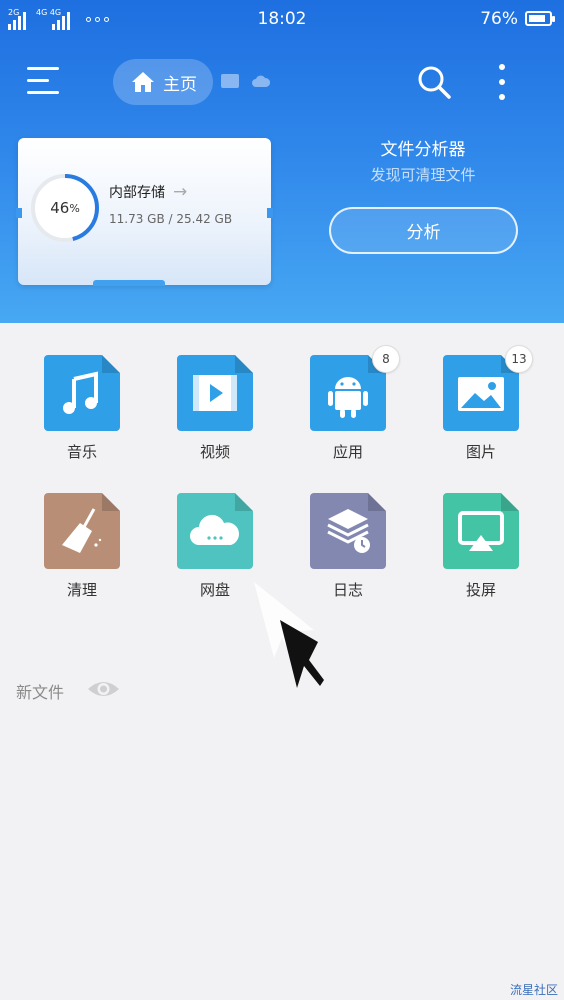 This screenshot has width=564, height=1000. I want to click on category-android-badge: 8, so click(386, 359).